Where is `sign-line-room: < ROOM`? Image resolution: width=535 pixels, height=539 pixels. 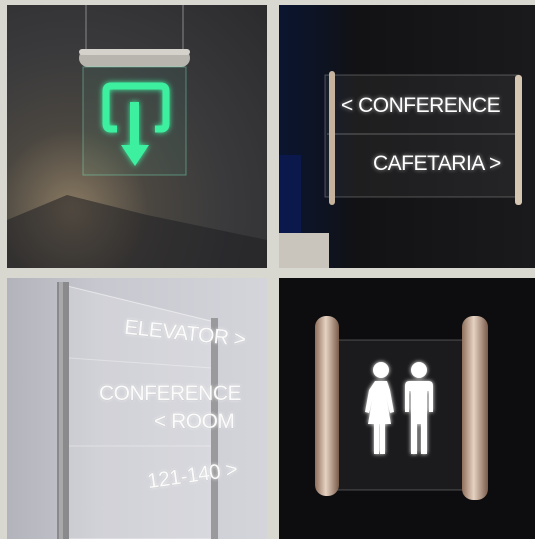 sign-line-room: < ROOM is located at coordinates (194, 421).